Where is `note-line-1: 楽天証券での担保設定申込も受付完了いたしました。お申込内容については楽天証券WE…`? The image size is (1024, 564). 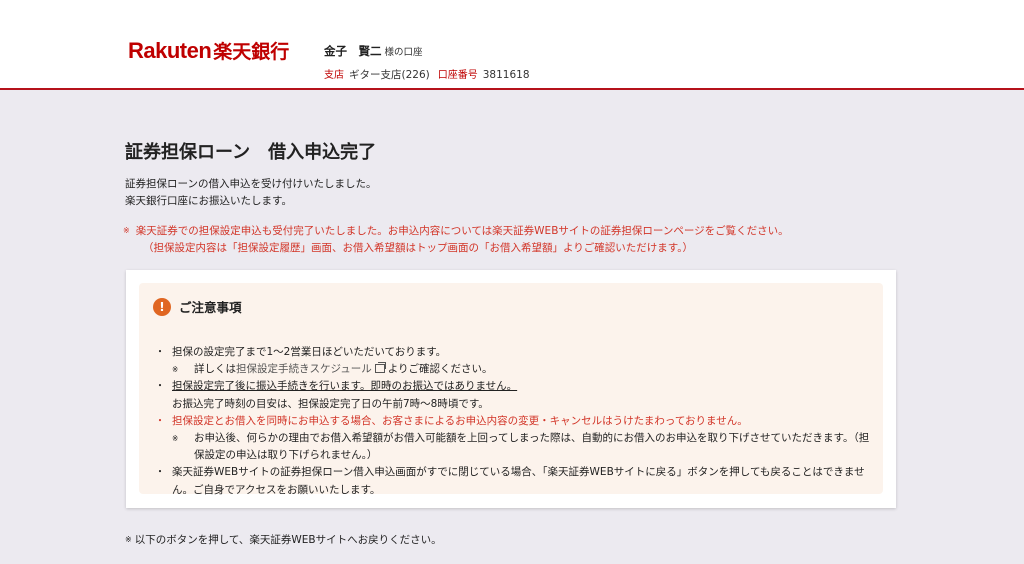
note-line-1: 楽天証券での担保設定申込も受付完了いたしました。お申込内容については楽天証券WE… is located at coordinates (462, 231).